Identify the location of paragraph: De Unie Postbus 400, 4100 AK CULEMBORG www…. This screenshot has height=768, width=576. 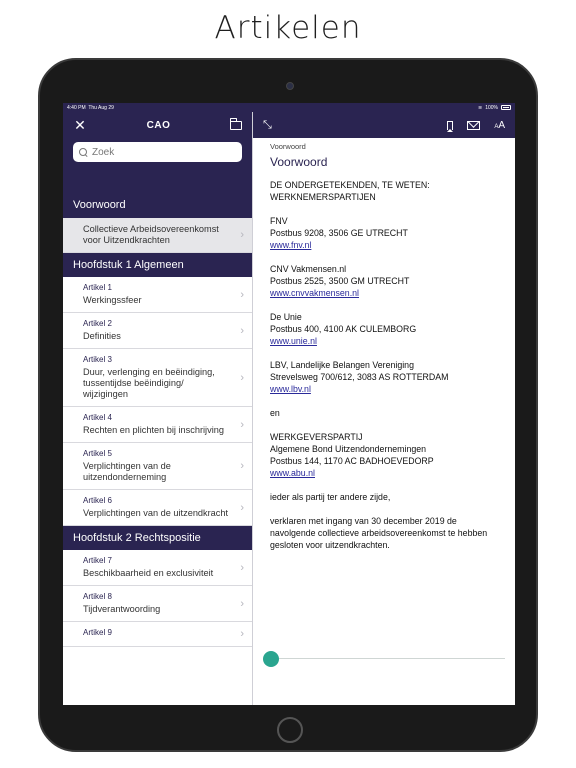
(384, 329).